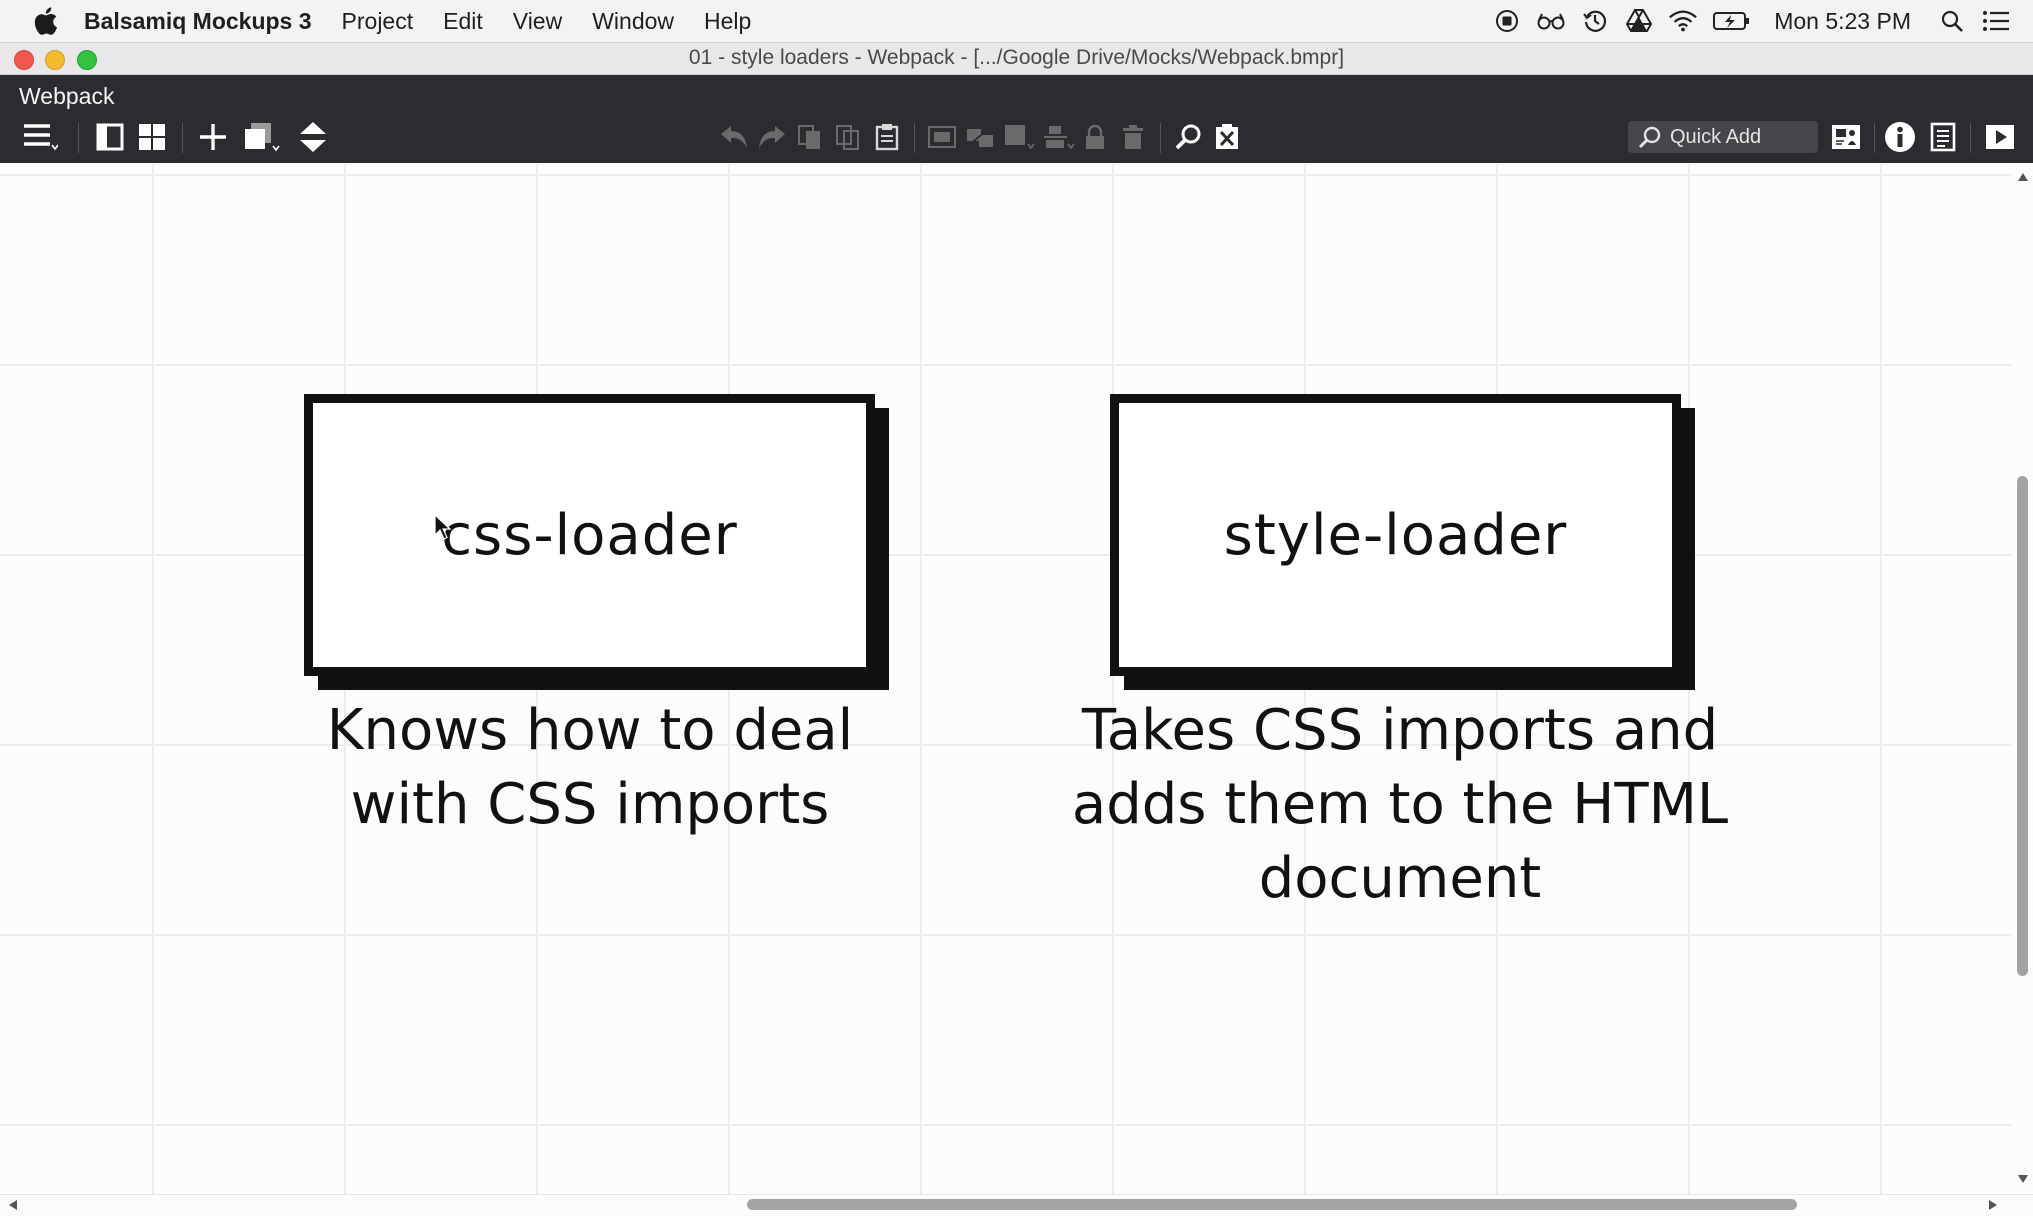 The height and width of the screenshot is (1216, 2033). I want to click on menu-app-name: Balsamiq Mockups 3, so click(198, 21).